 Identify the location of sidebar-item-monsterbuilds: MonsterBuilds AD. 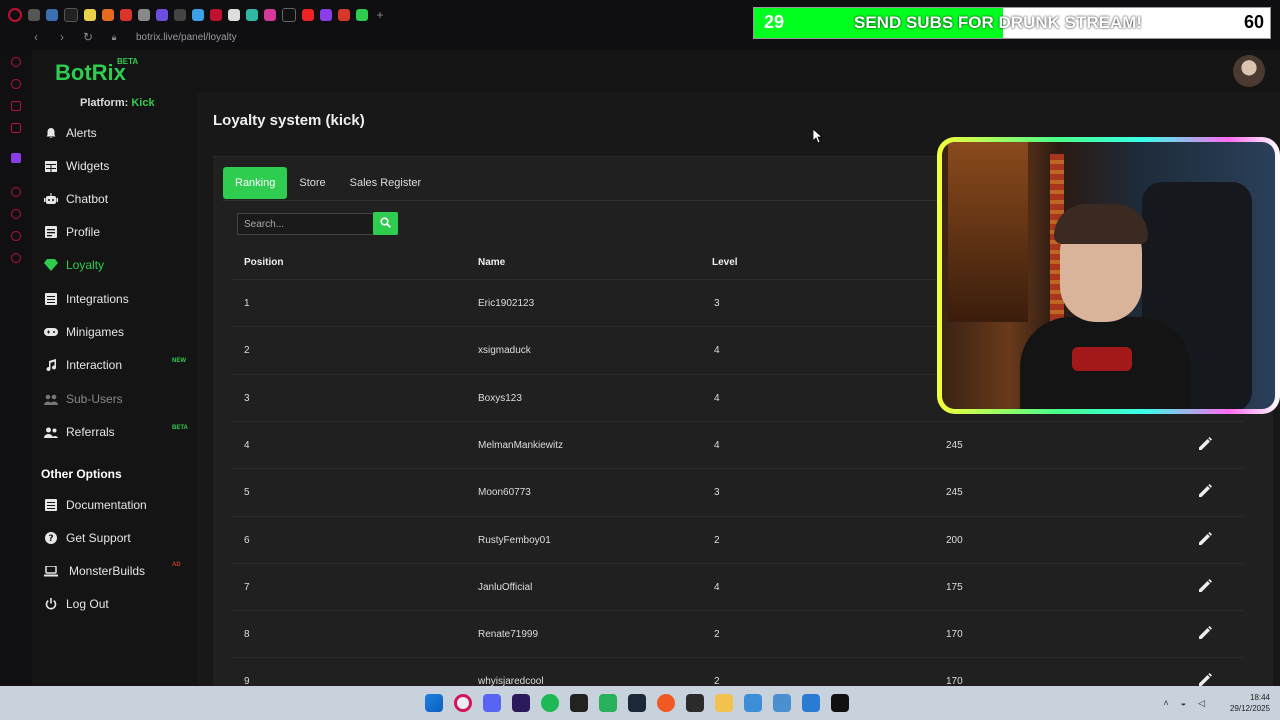
(114, 571).